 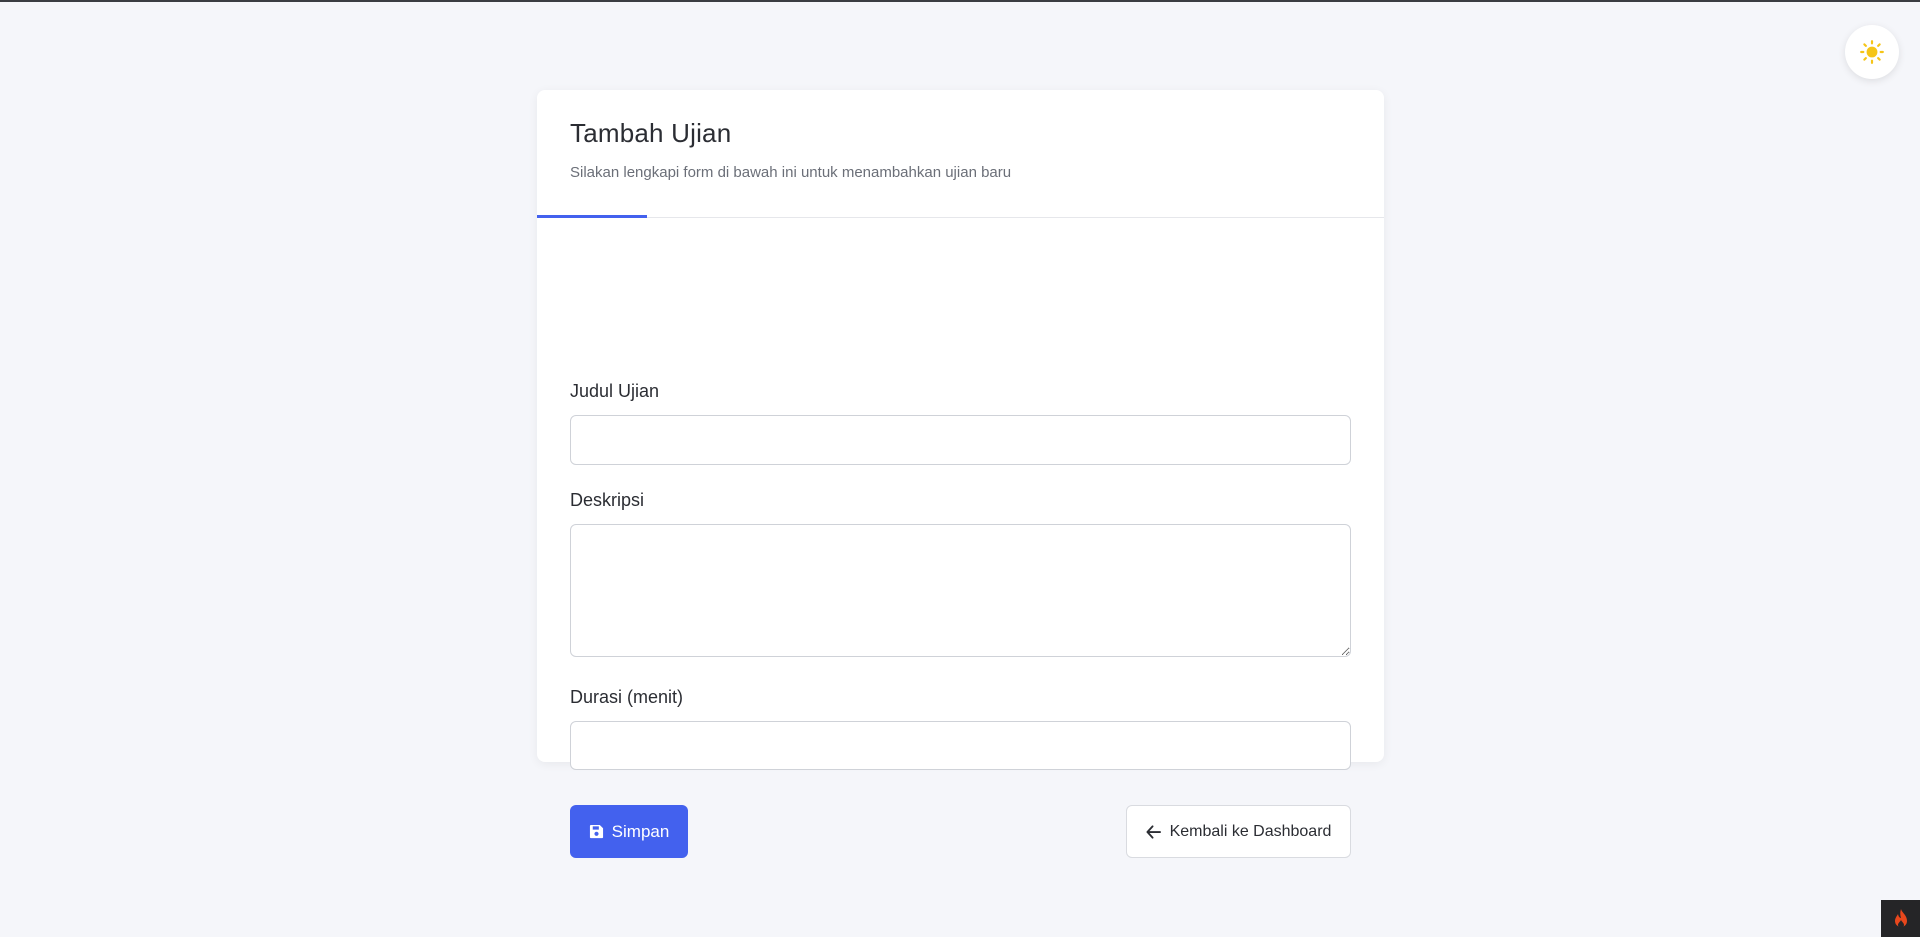 I want to click on corner-badge, so click(x=1900, y=918).